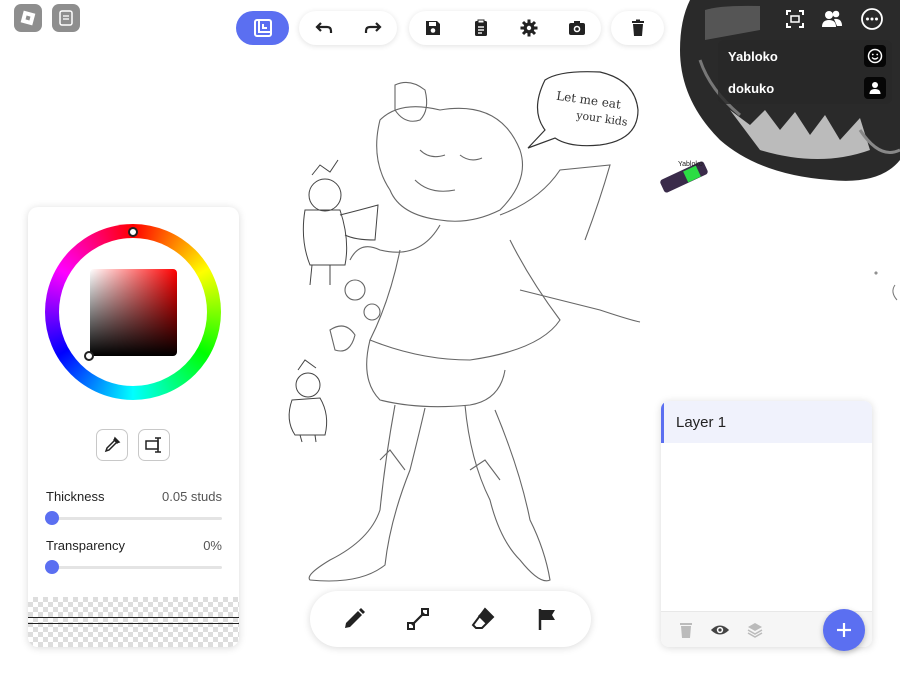 The width and height of the screenshot is (900, 675). I want to click on grid-square-icon, so click(262, 28).